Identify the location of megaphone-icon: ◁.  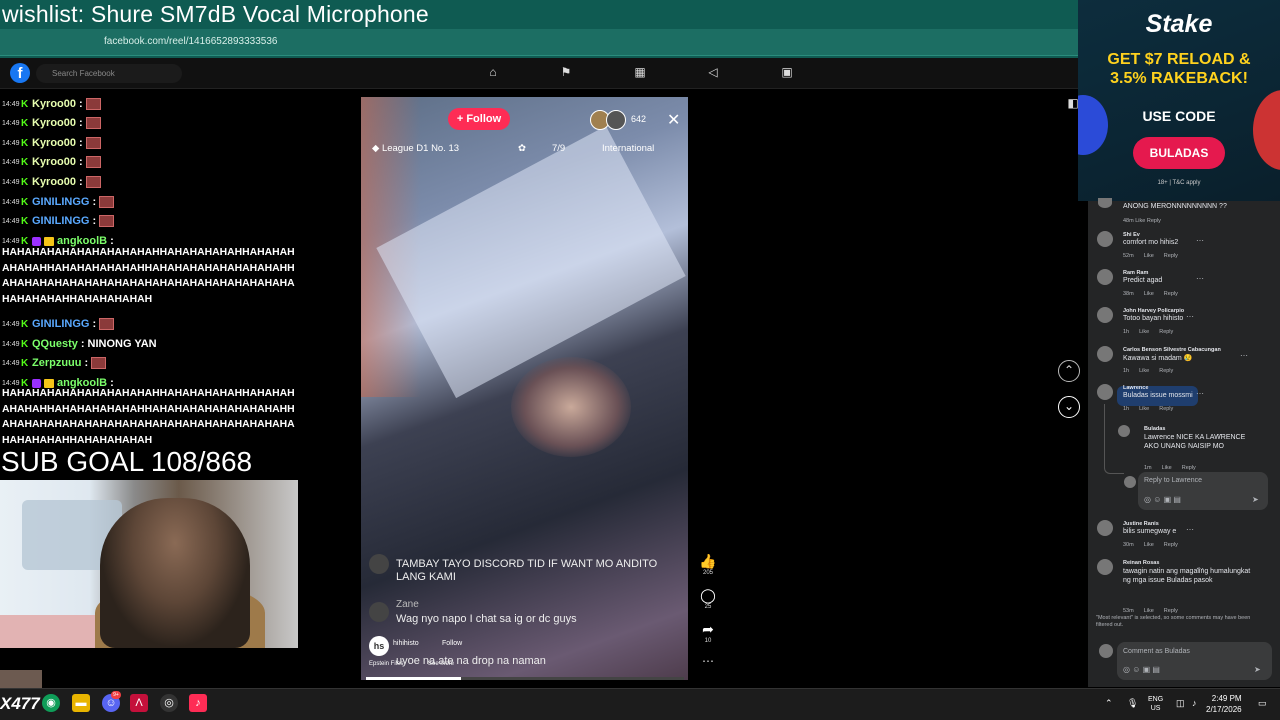
(713, 72).